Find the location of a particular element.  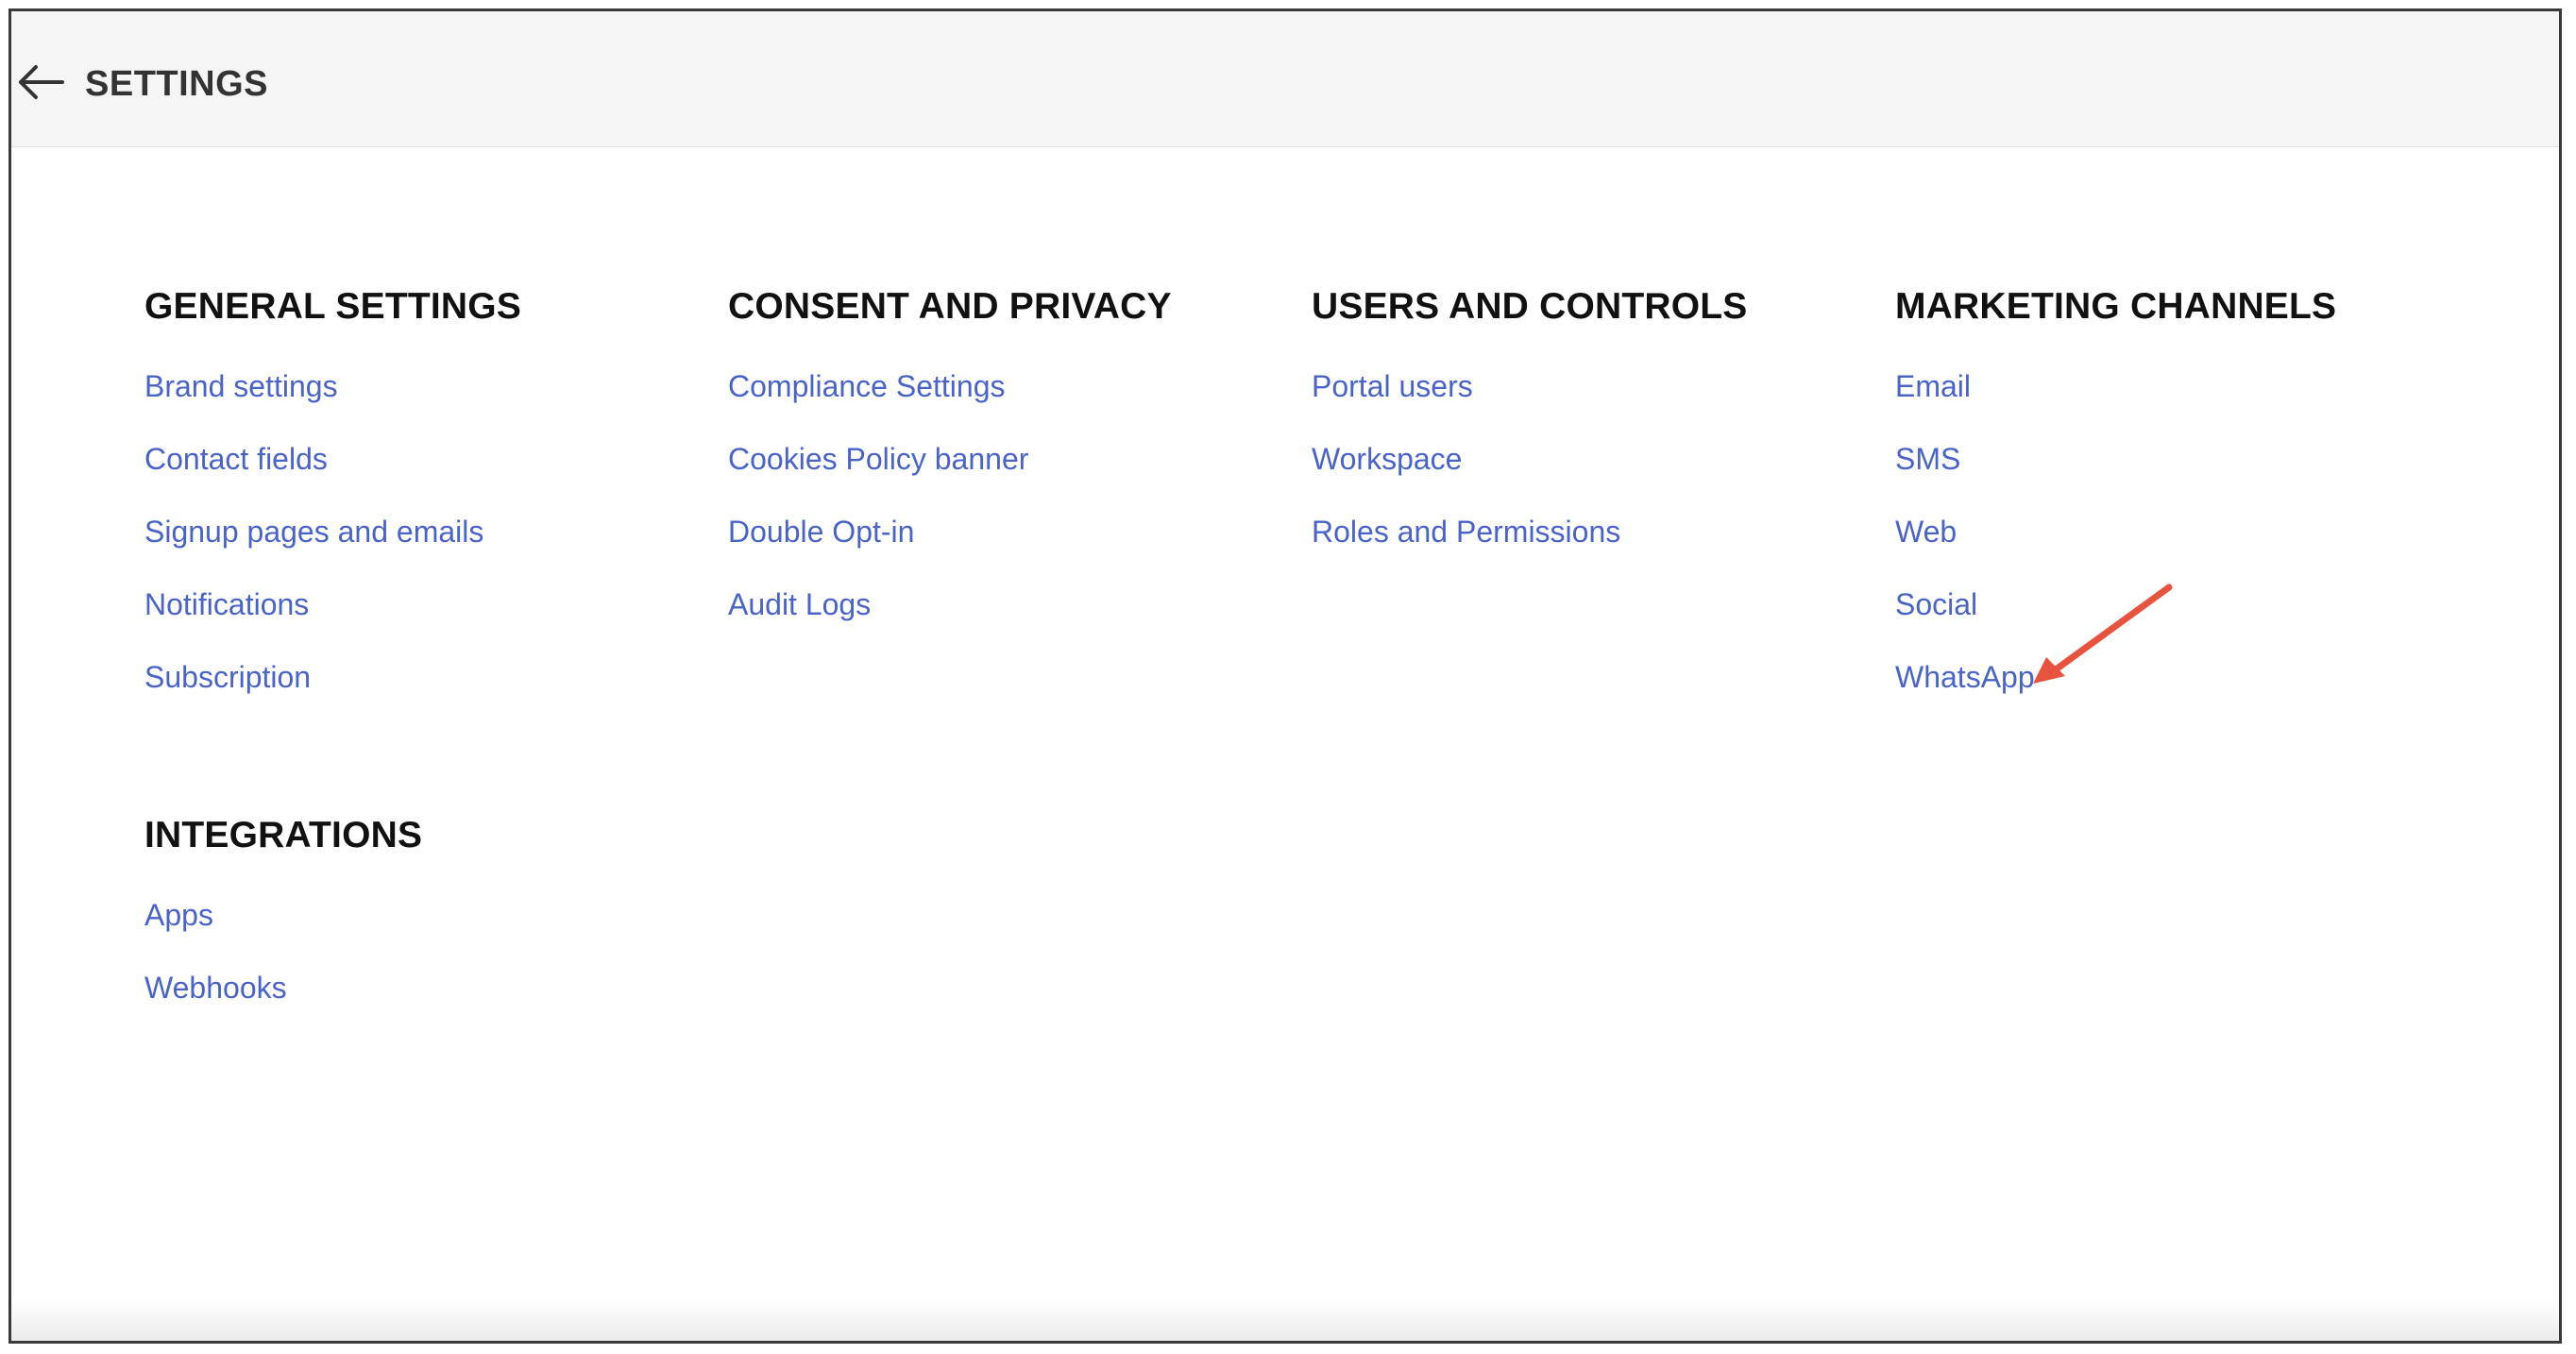

back-button is located at coordinates (40, 82).